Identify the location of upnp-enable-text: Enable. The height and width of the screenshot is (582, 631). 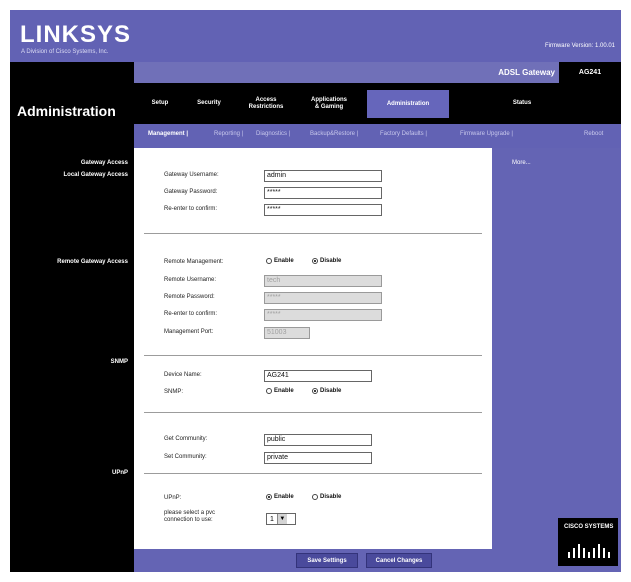
(284, 497).